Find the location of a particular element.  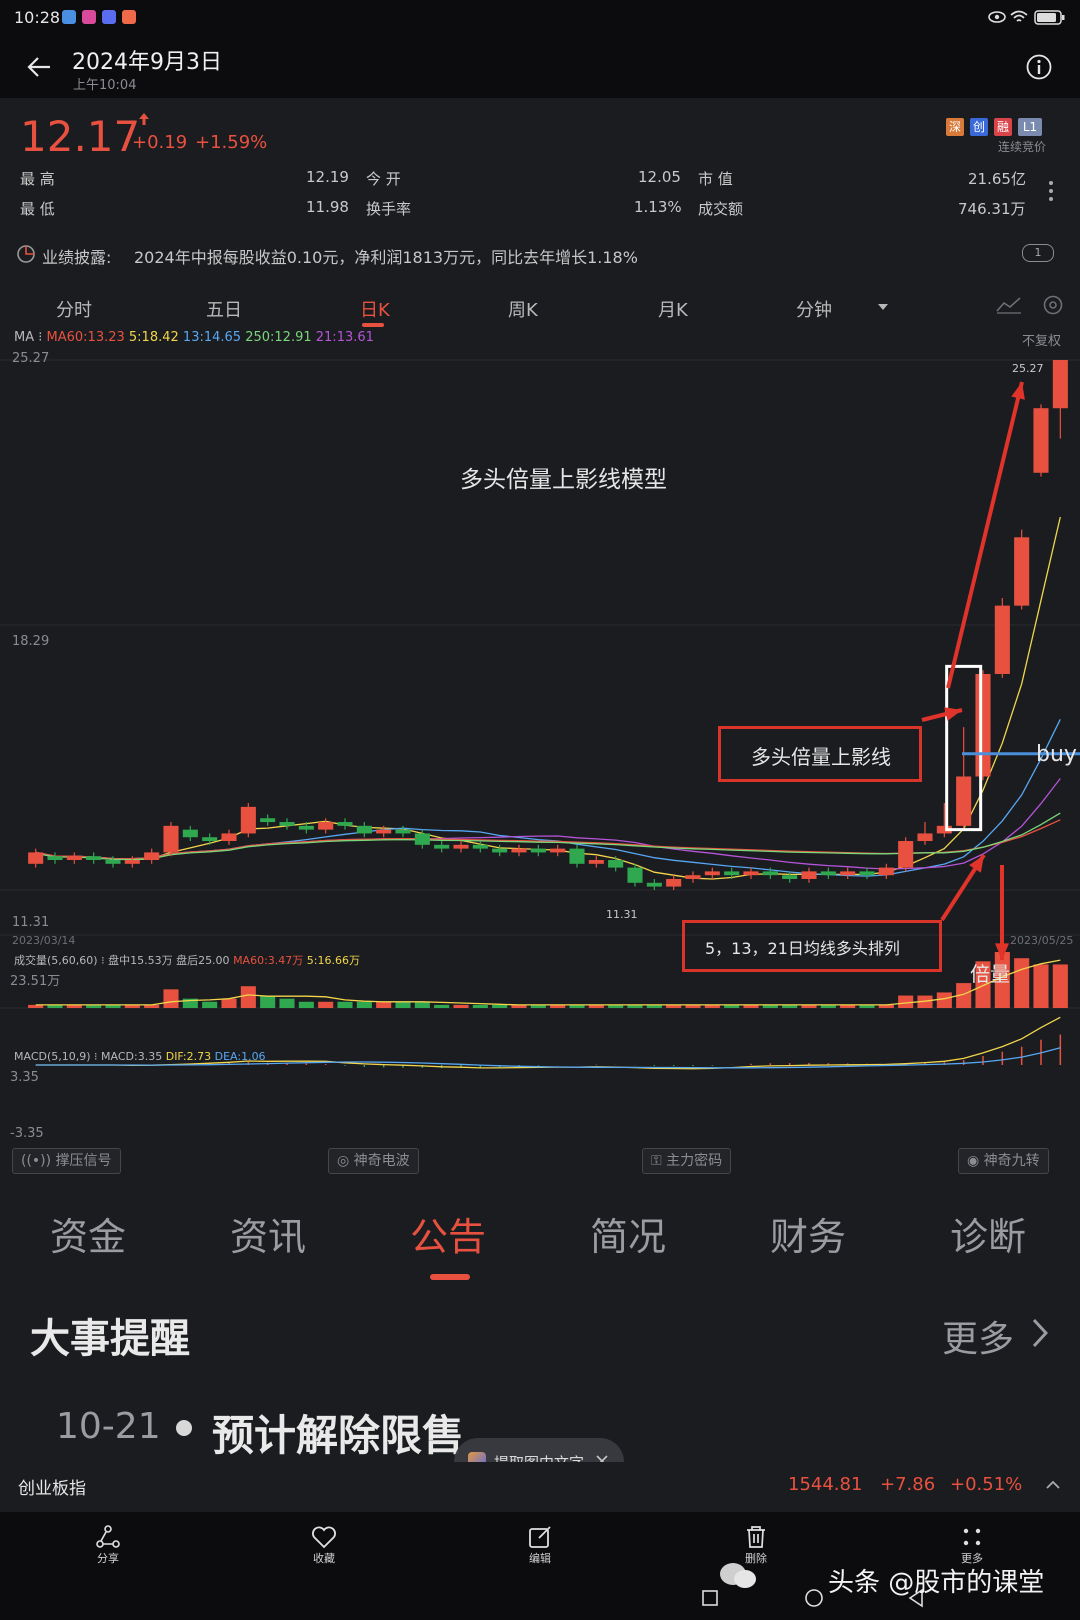

heart-icon is located at coordinates (324, 1537).